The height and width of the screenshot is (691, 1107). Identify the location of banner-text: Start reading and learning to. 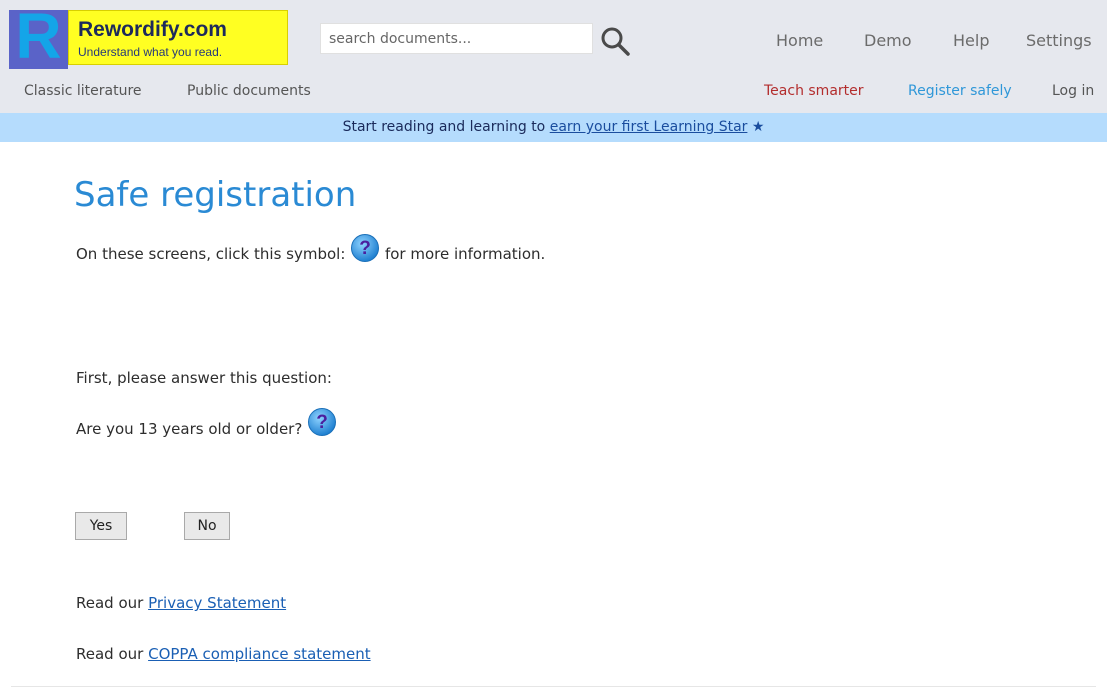
(446, 127).